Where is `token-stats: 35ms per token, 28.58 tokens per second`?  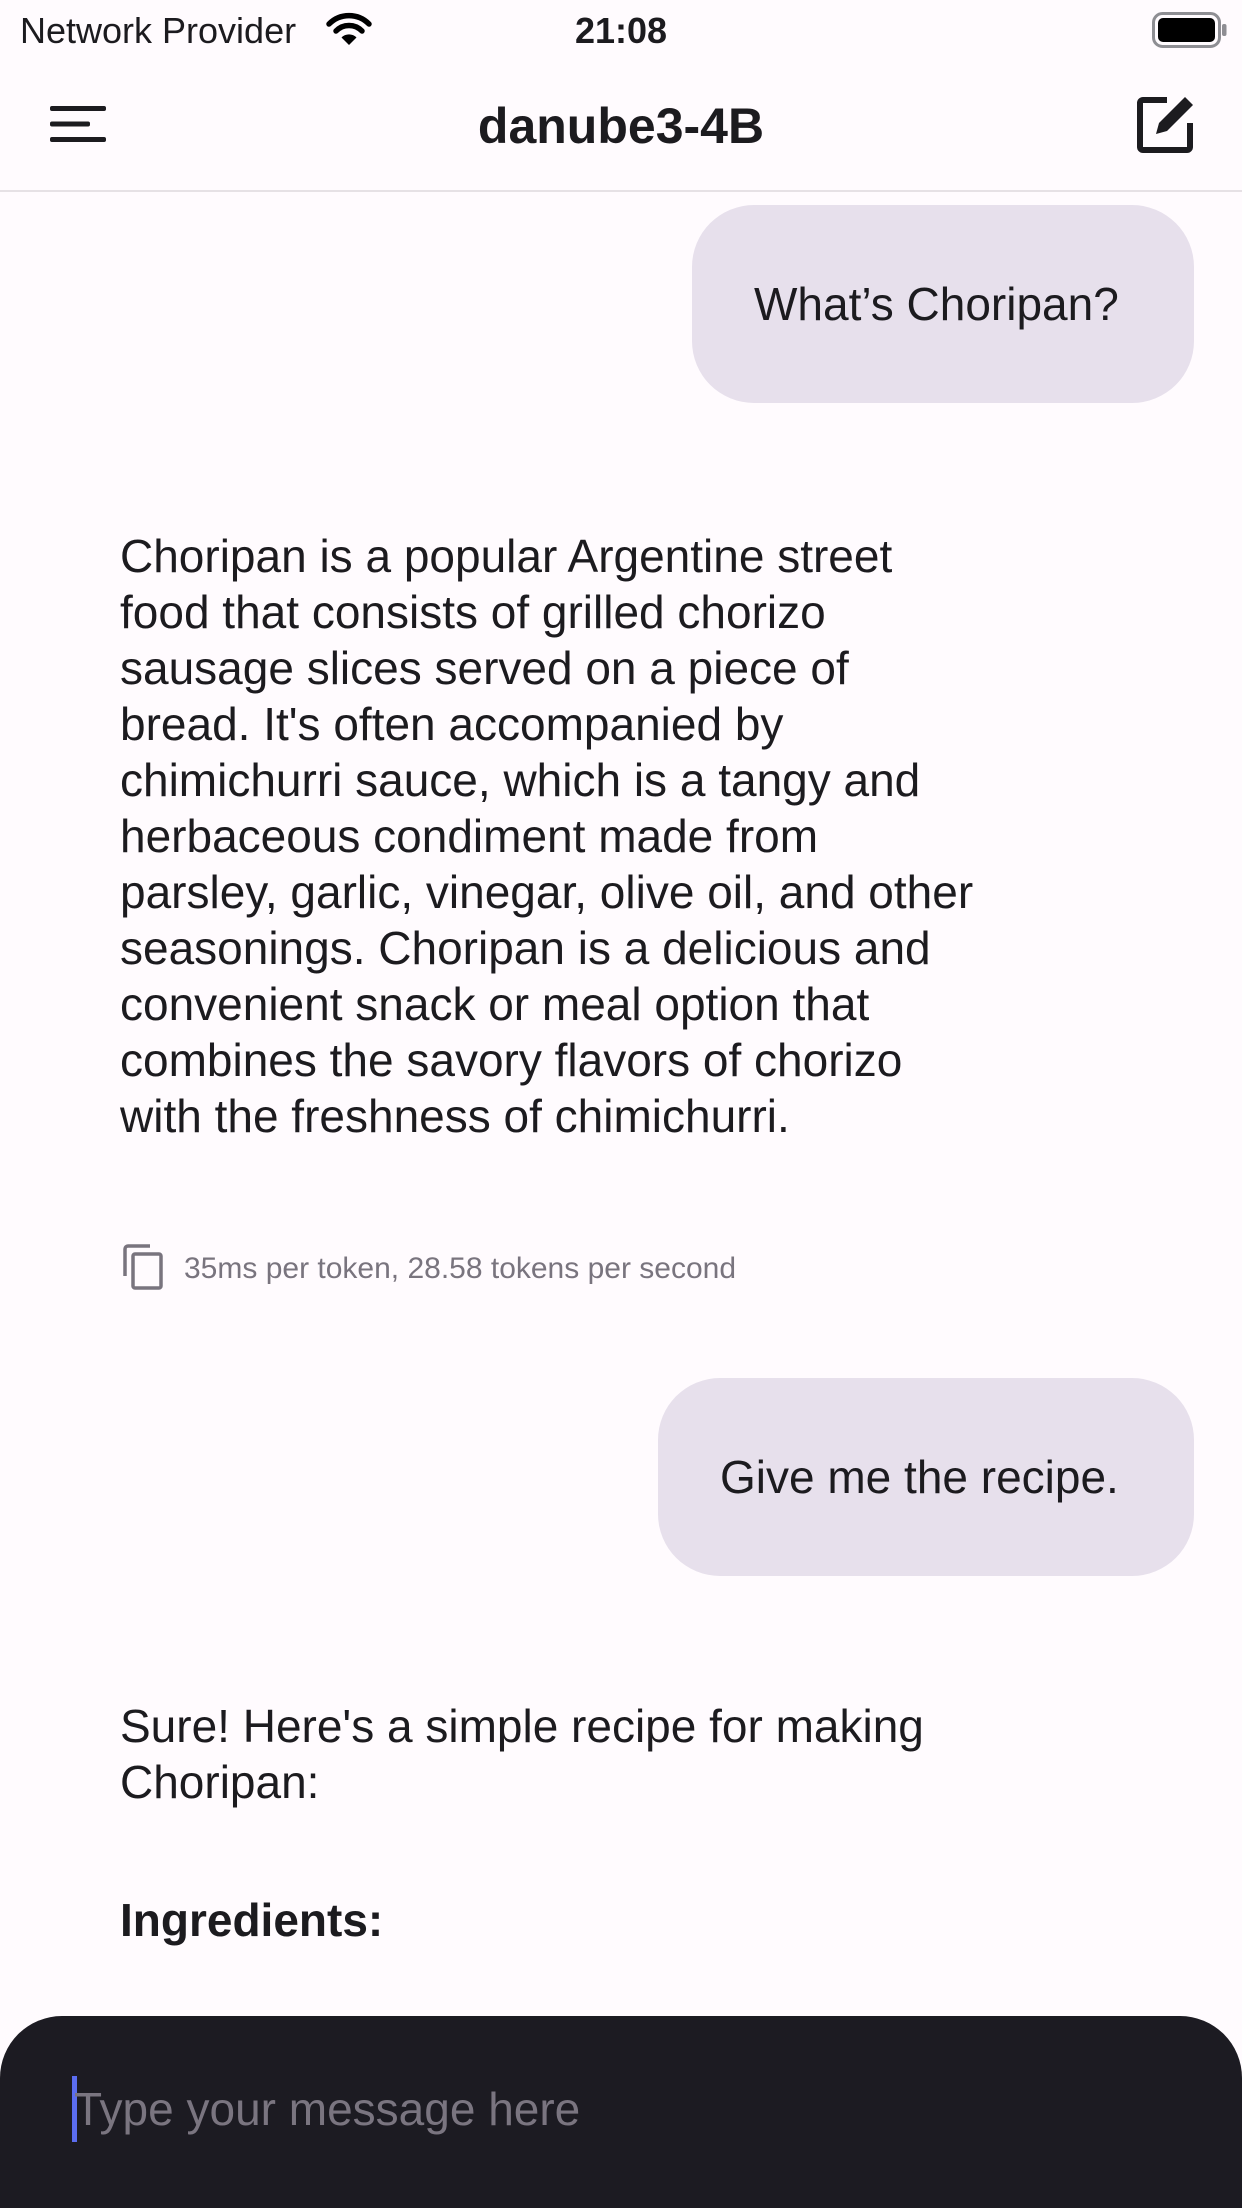
token-stats: 35ms per token, 28.58 tokens per second is located at coordinates (460, 1268).